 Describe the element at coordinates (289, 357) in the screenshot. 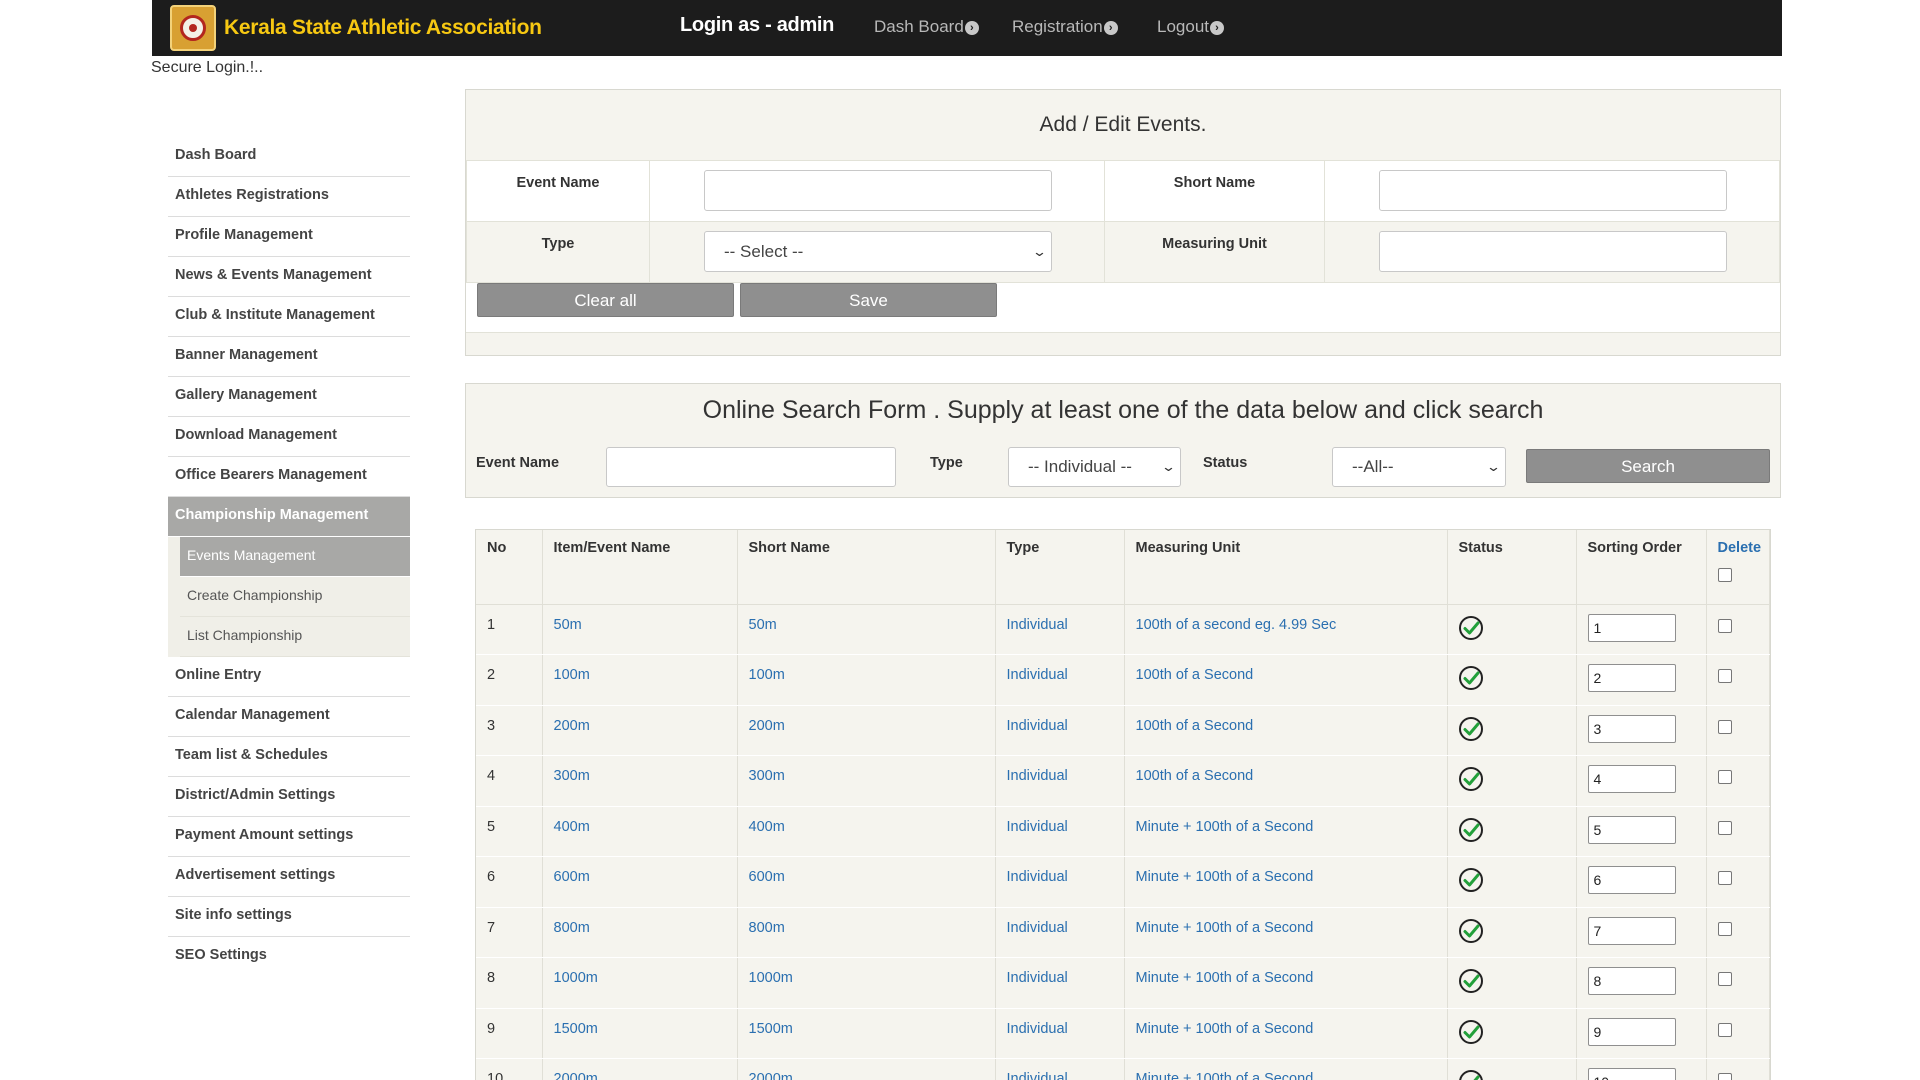

I see `sidebar-item-banner: Banner Management` at that location.